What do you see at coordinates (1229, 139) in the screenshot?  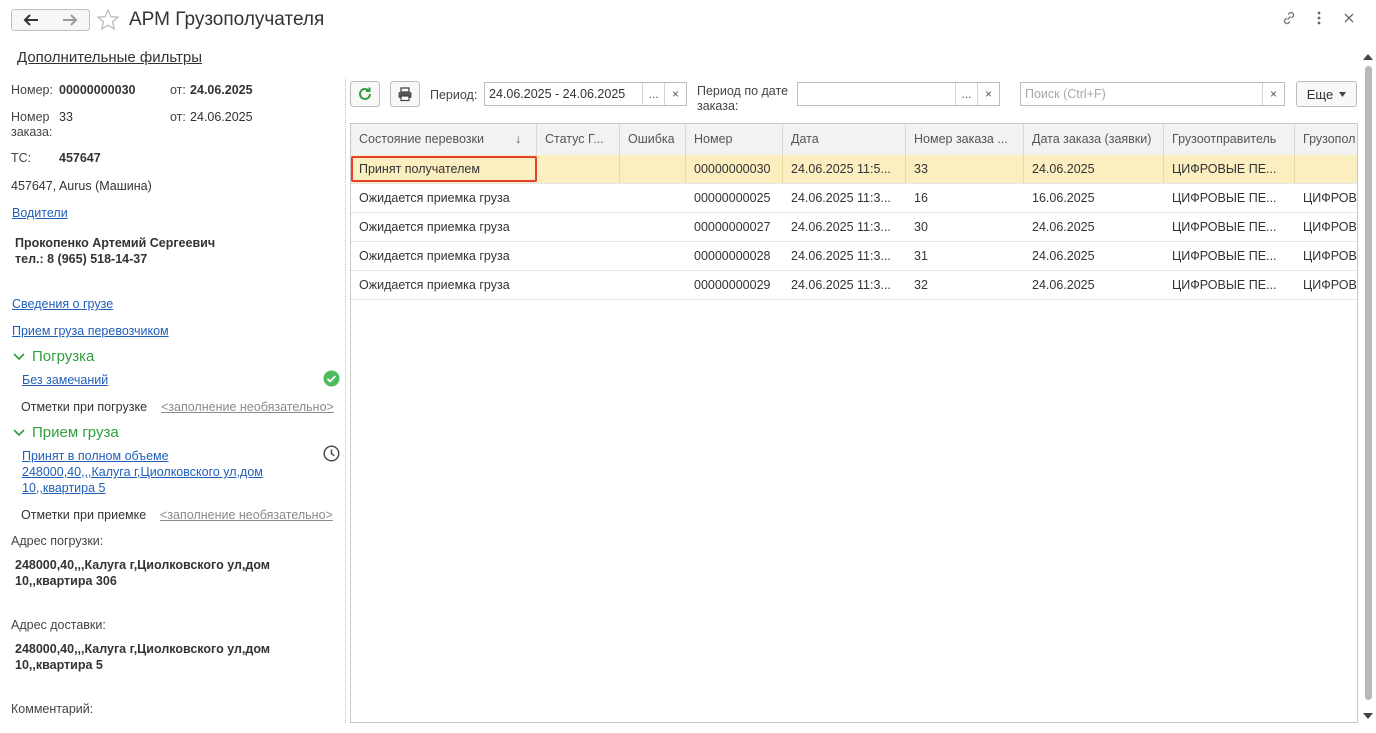 I see `column-header-shipper: Грузоотправитель` at bounding box center [1229, 139].